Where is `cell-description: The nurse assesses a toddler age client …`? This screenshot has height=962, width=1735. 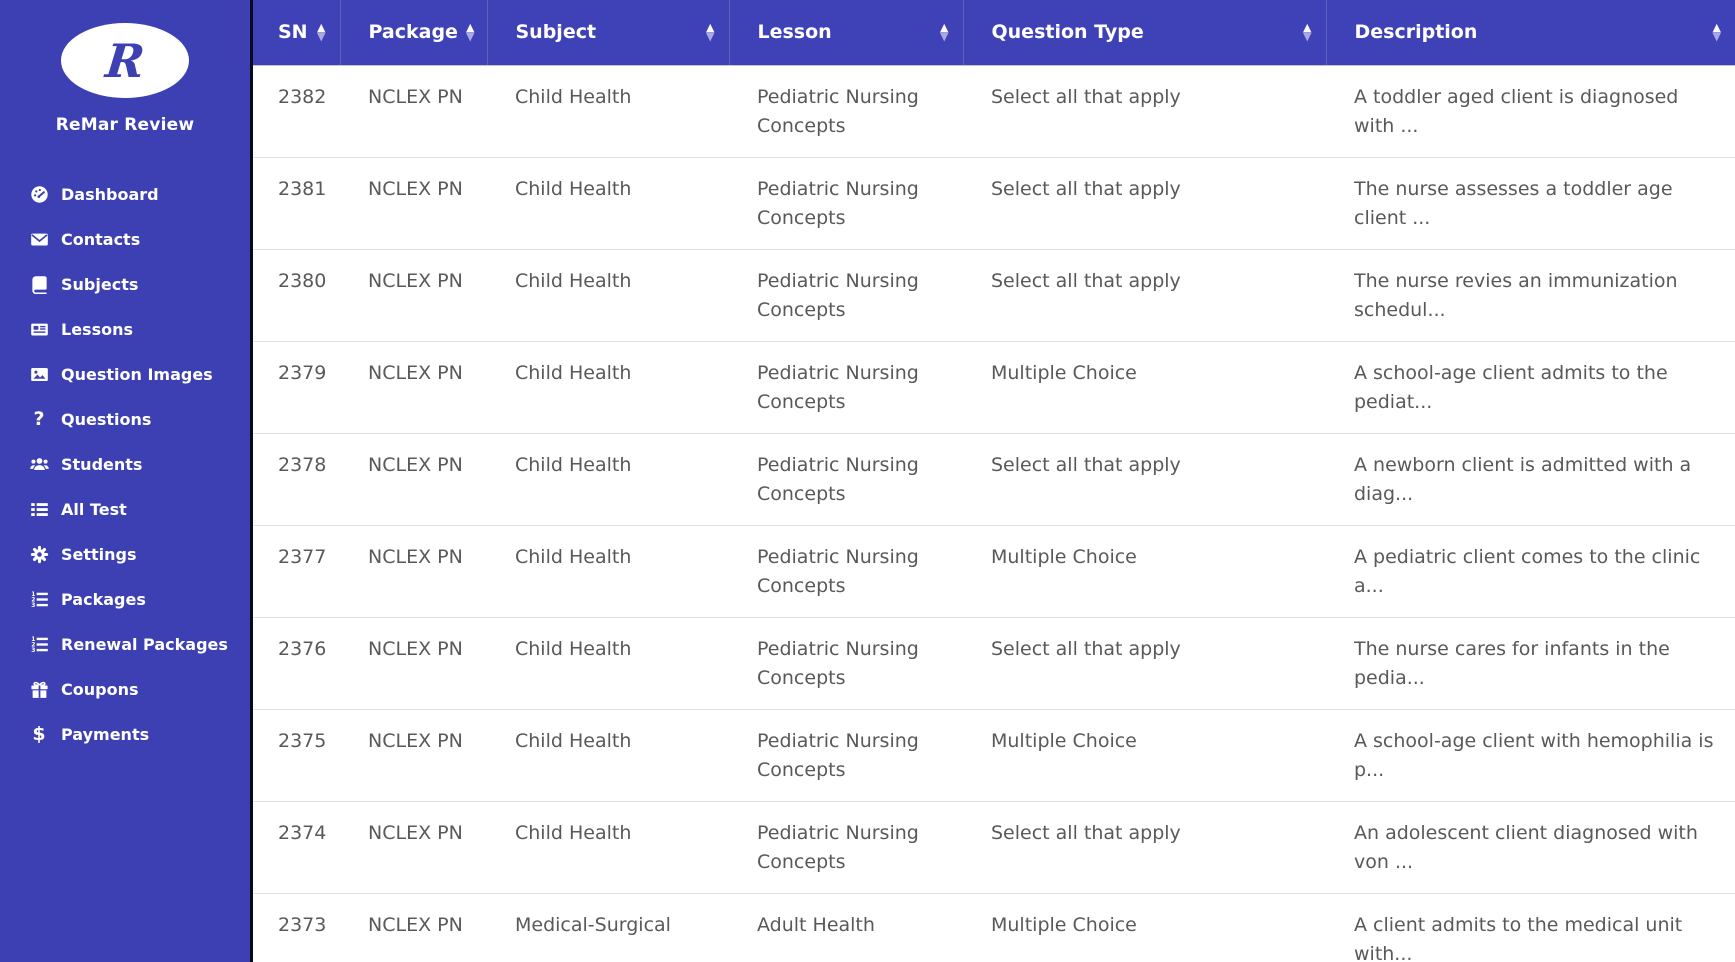 cell-description: The nurse assesses a toddler age client … is located at coordinates (1530, 203).